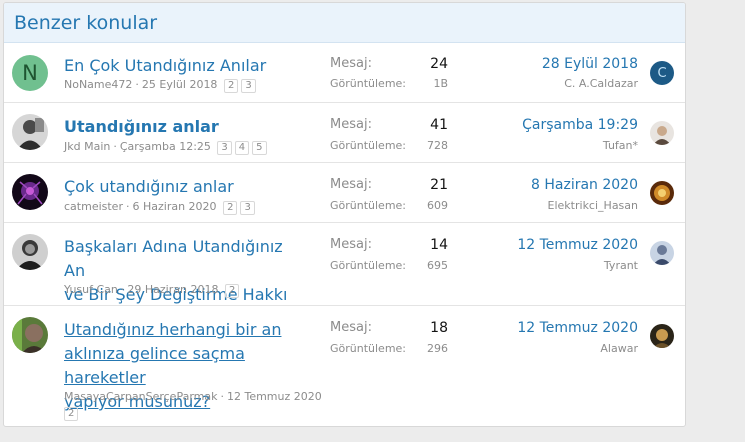 The height and width of the screenshot is (442, 745). I want to click on thread-meta: NoName472 · 25 Eylül 2018 23, so click(160, 85).